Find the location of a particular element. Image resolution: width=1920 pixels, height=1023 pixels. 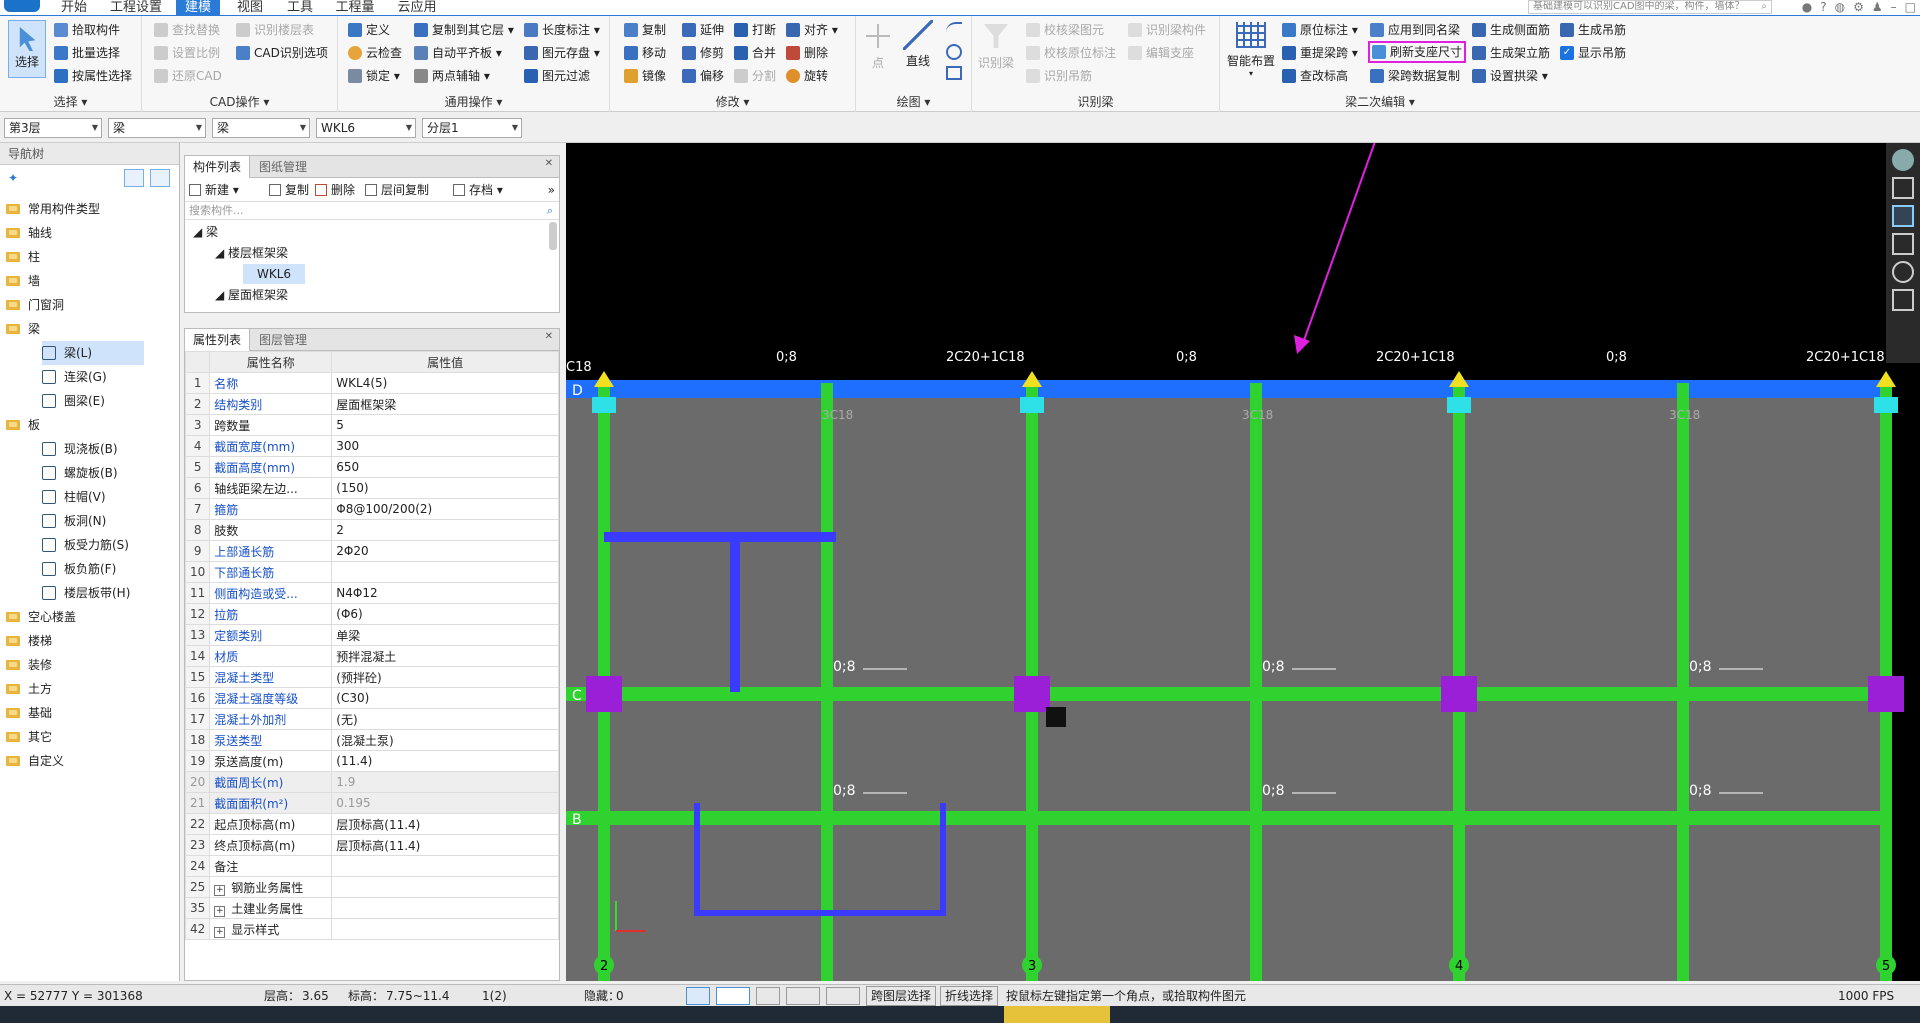

property-value-cell: 预拌混凝土 is located at coordinates (445, 656).